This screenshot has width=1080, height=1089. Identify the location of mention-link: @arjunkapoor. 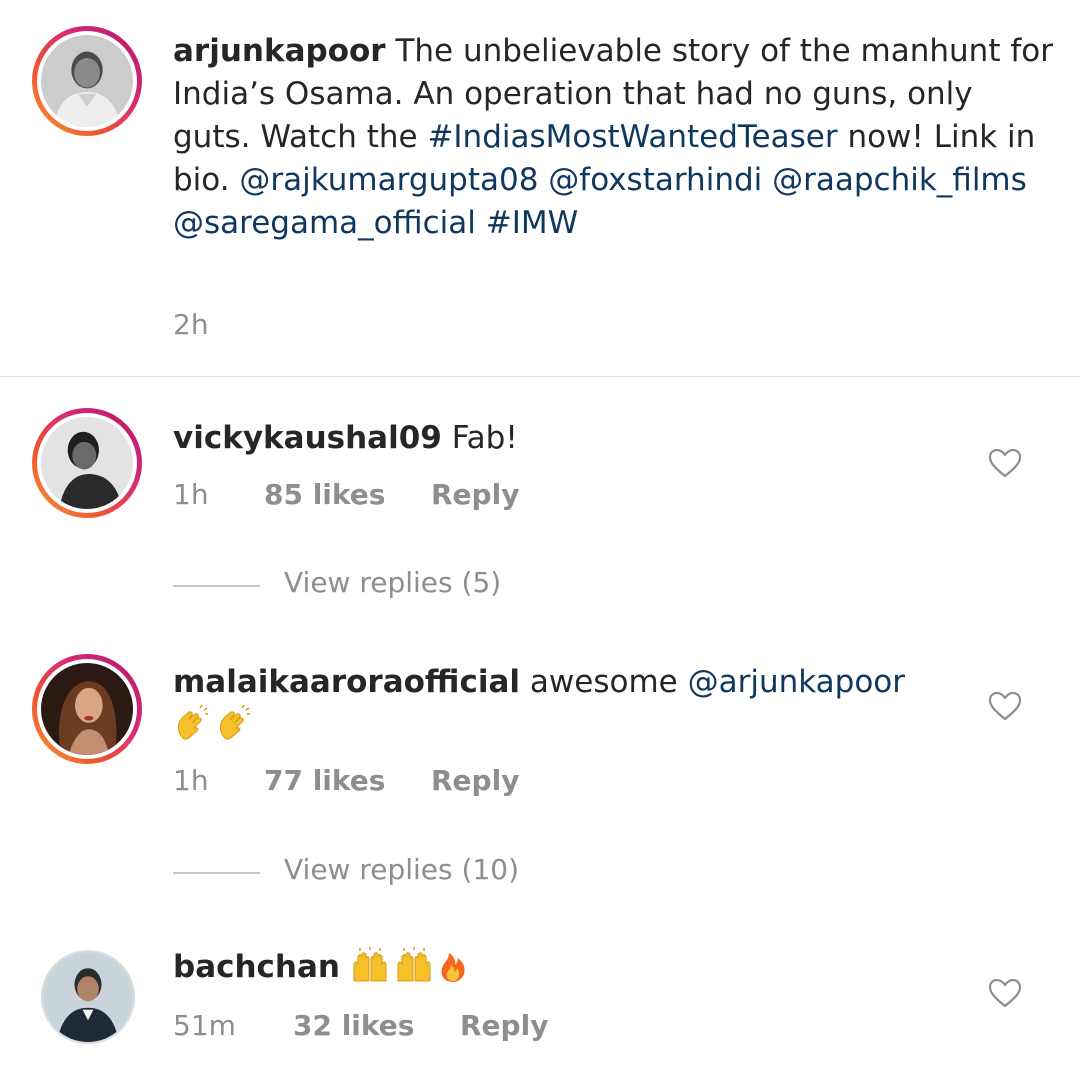
(796, 682).